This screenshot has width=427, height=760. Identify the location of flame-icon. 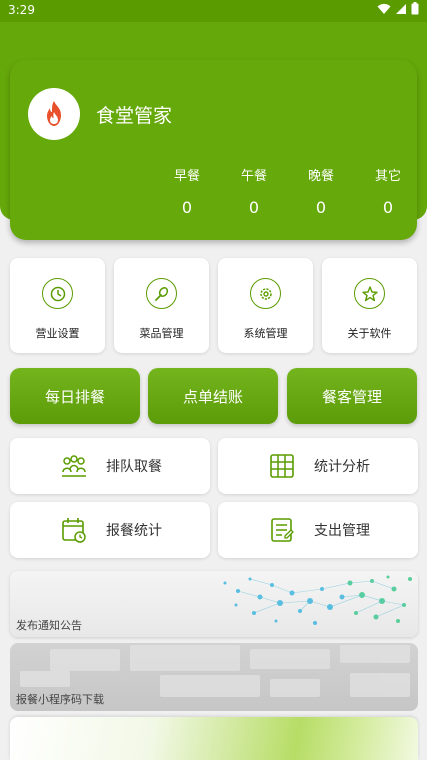
(54, 113).